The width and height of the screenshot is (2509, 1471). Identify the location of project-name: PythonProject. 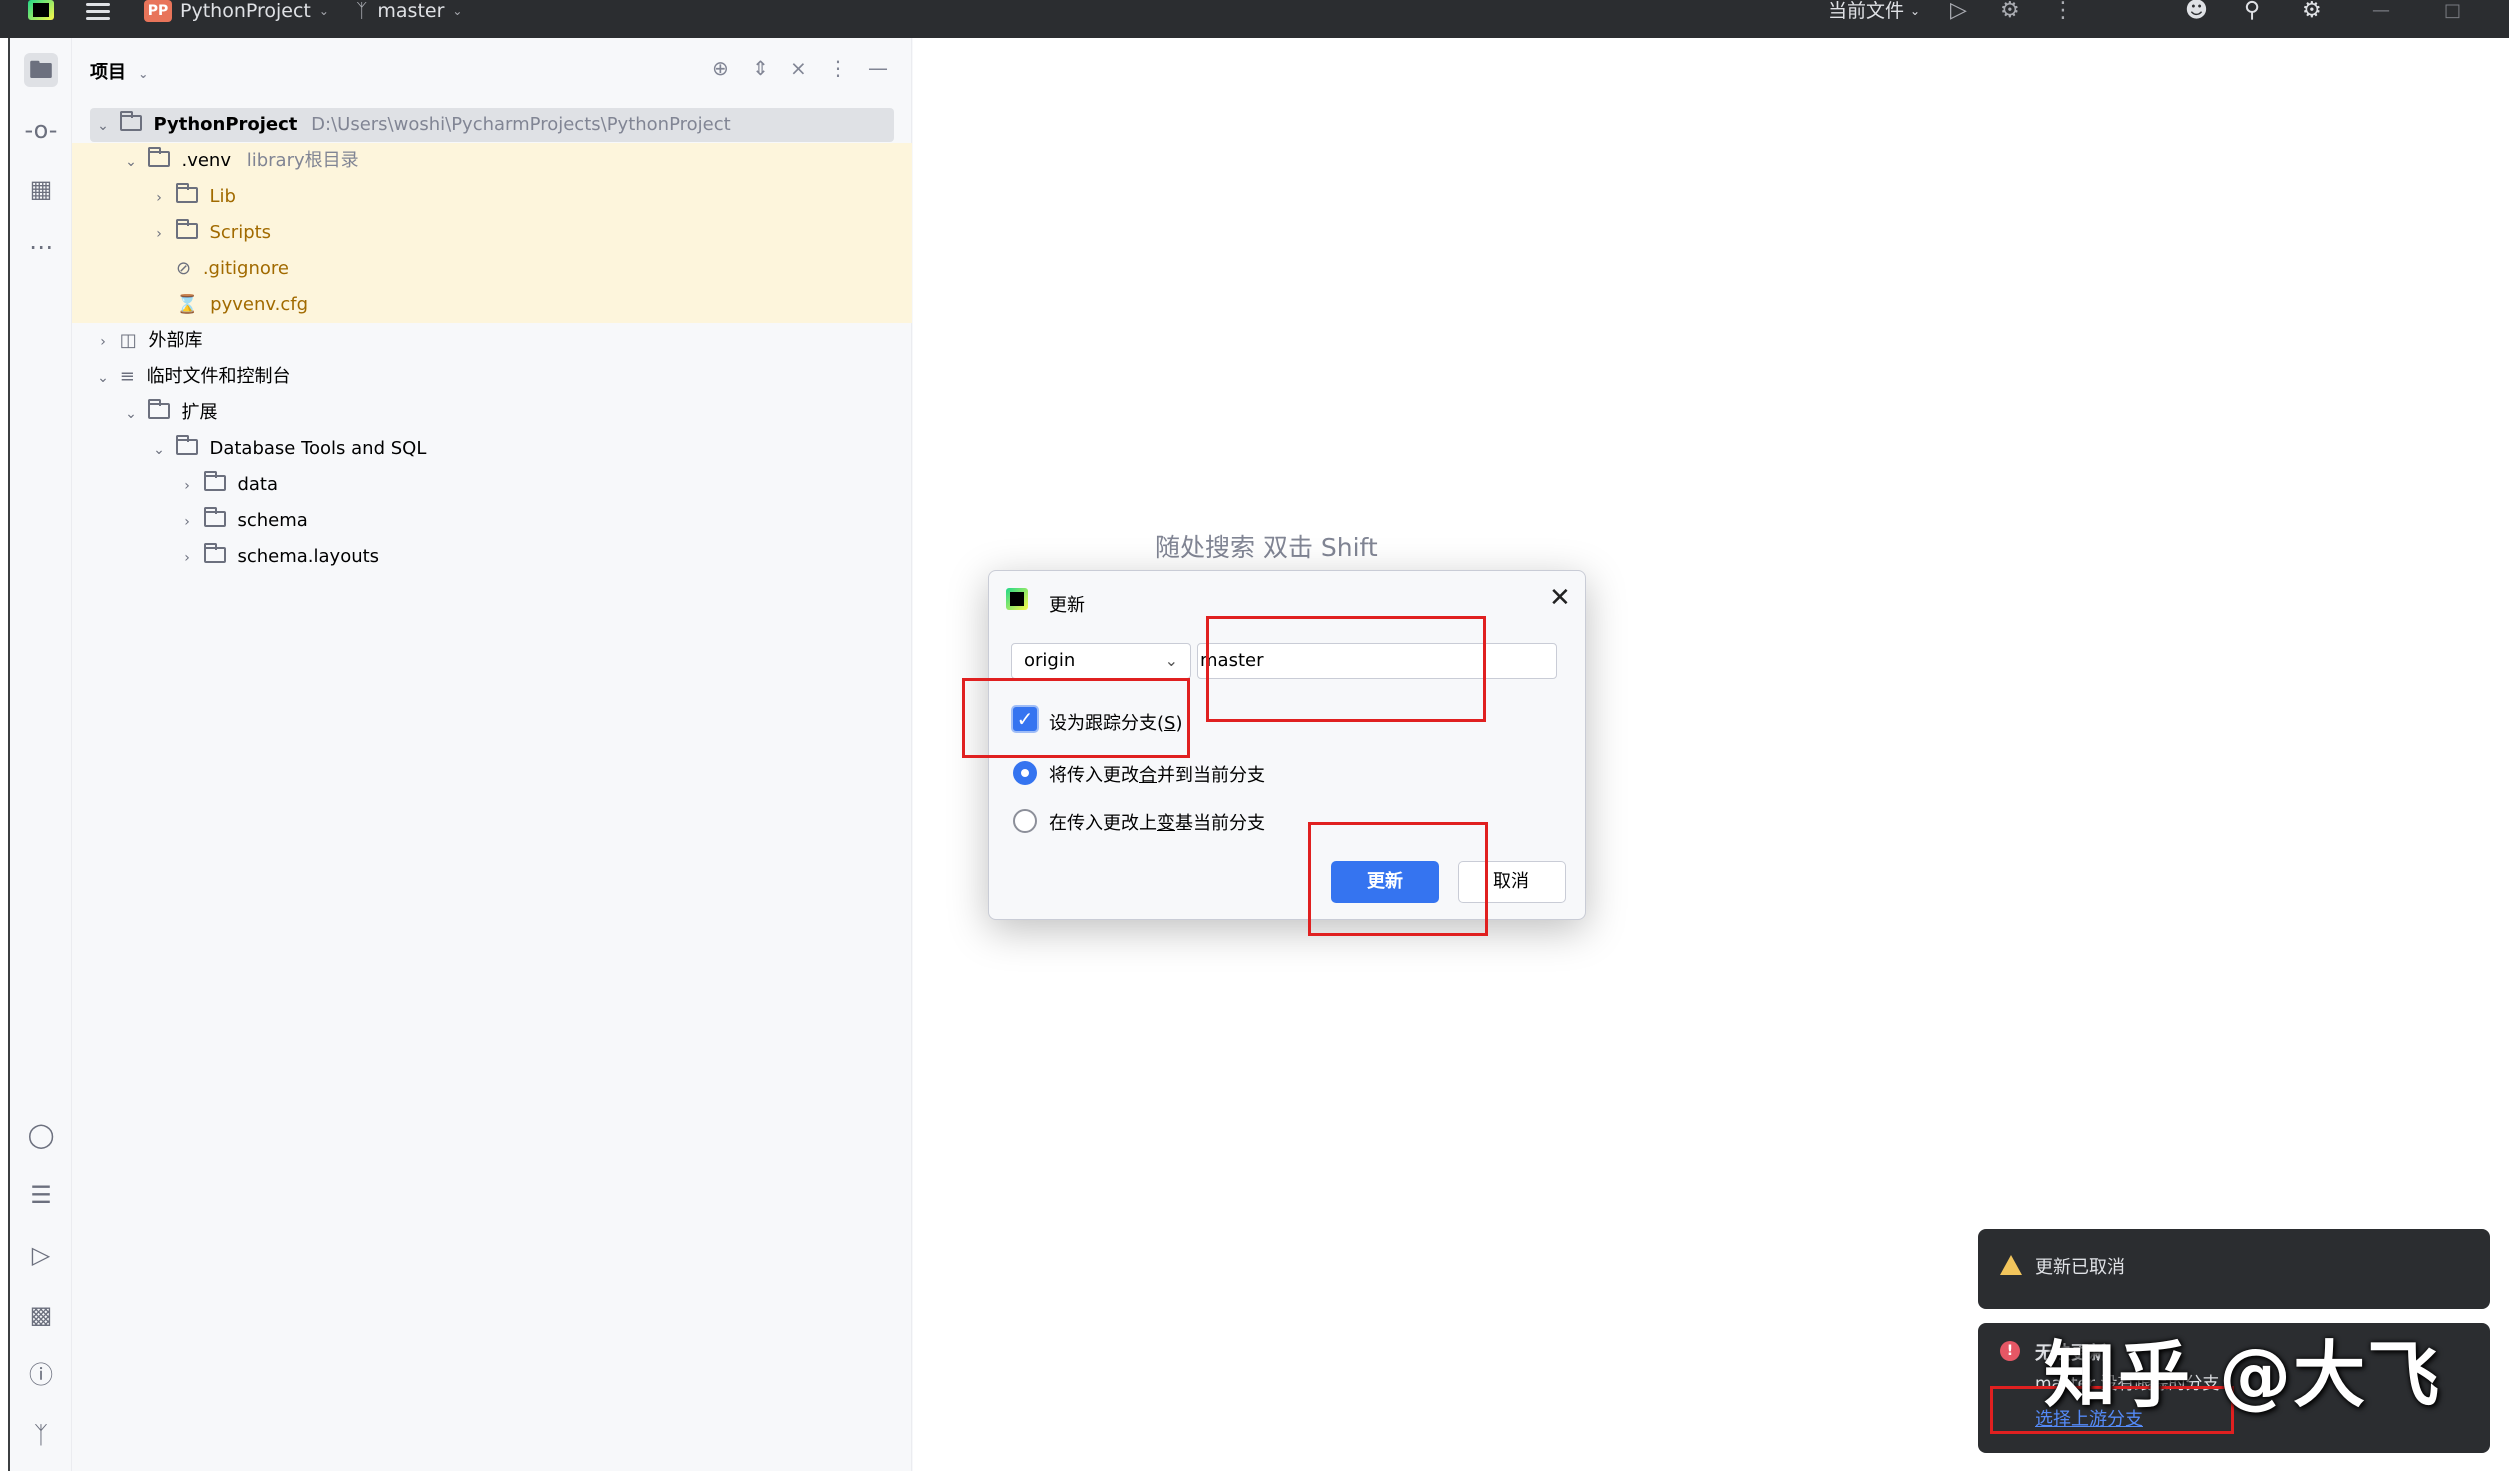
(245, 11).